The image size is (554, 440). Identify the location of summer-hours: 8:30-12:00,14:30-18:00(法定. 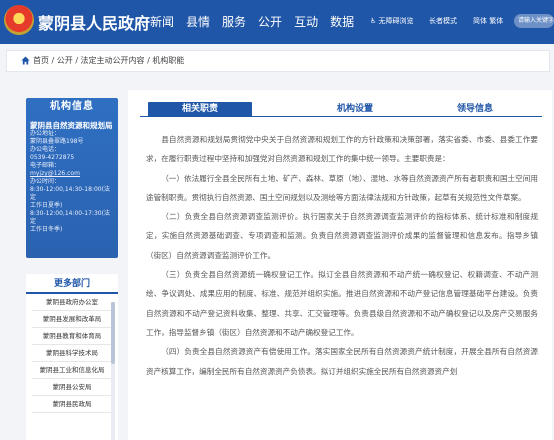
(70, 193).